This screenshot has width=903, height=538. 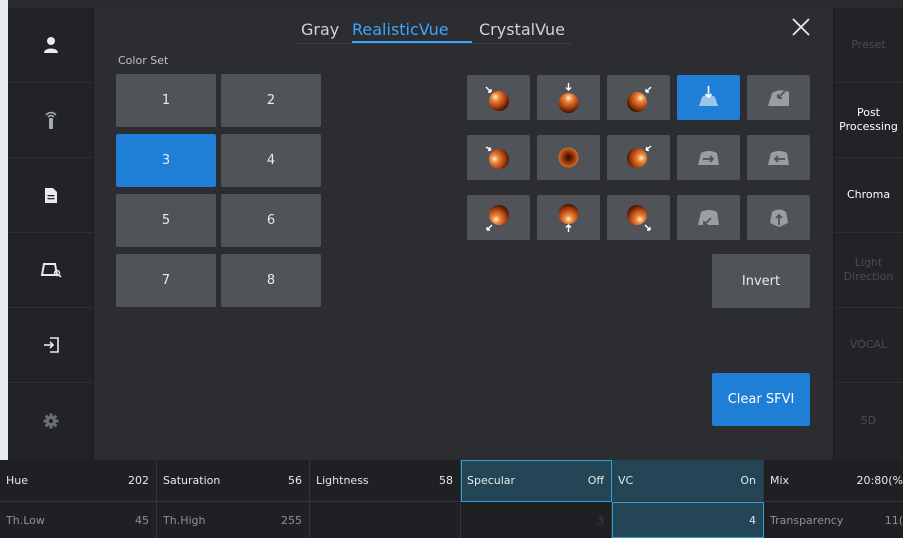 What do you see at coordinates (600, 520) in the screenshot?
I see `param-value: 3` at bounding box center [600, 520].